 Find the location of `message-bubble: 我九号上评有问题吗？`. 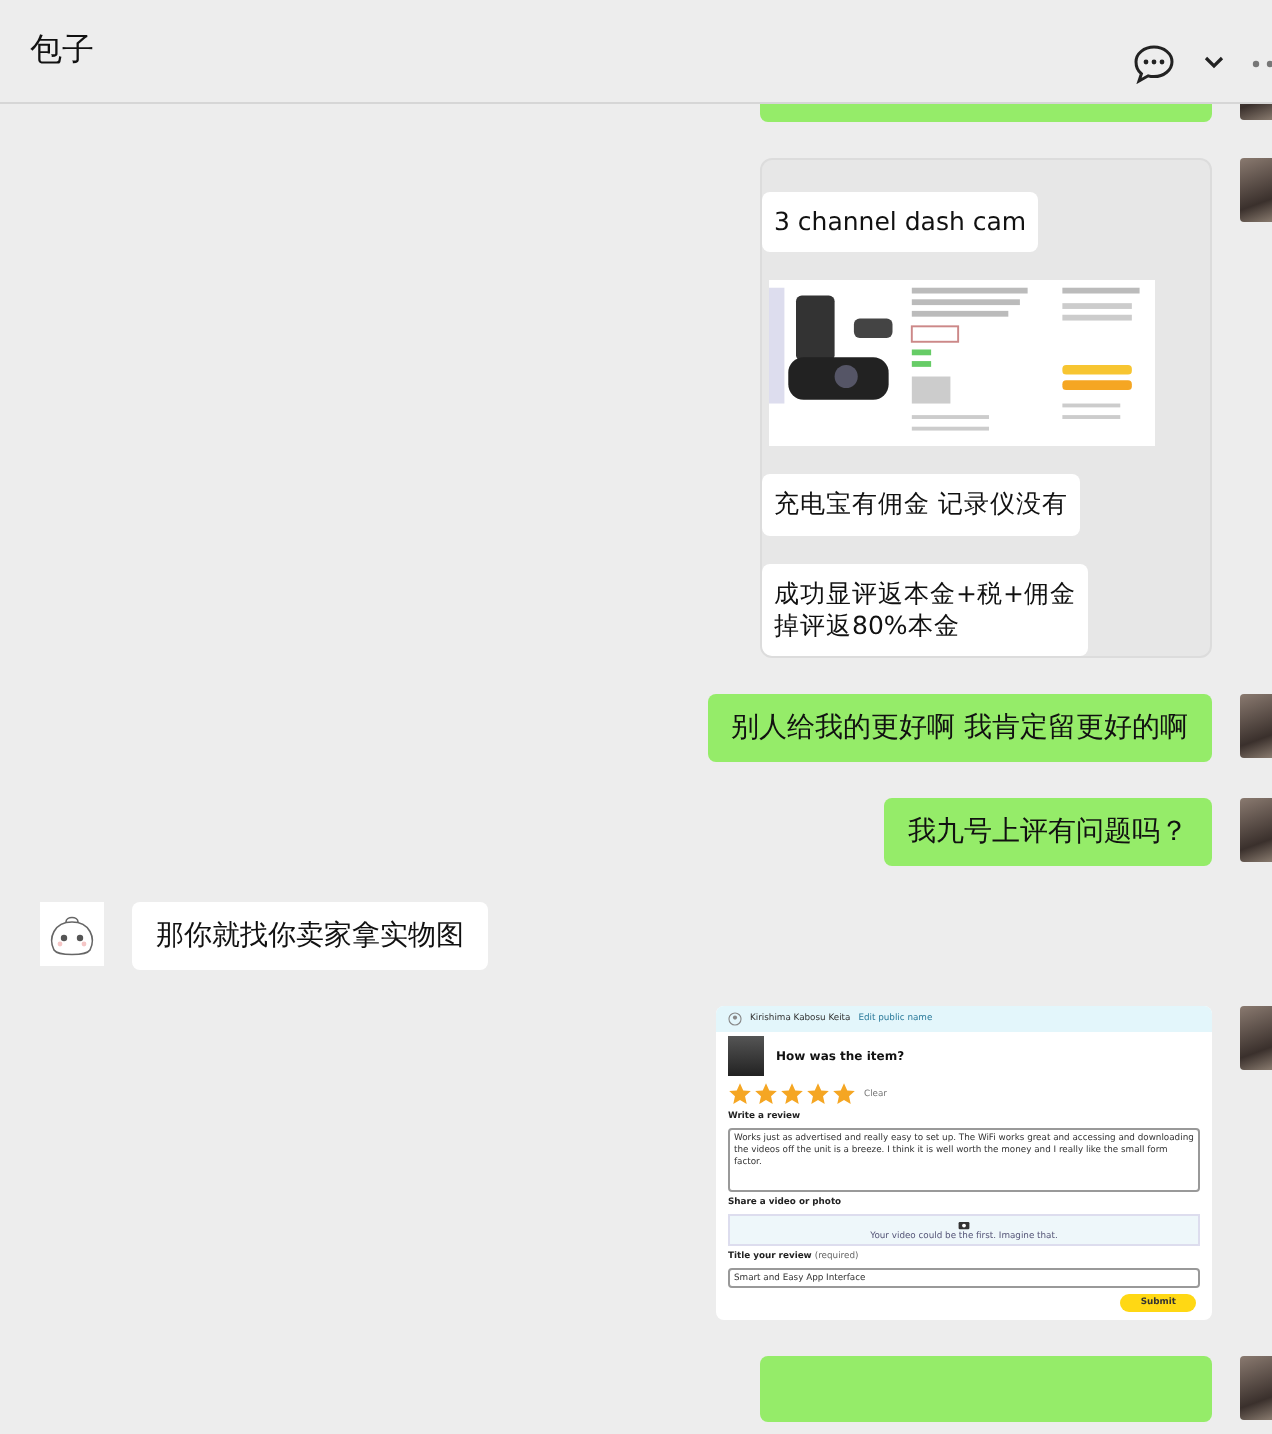

message-bubble: 我九号上评有问题吗？ is located at coordinates (1048, 832).